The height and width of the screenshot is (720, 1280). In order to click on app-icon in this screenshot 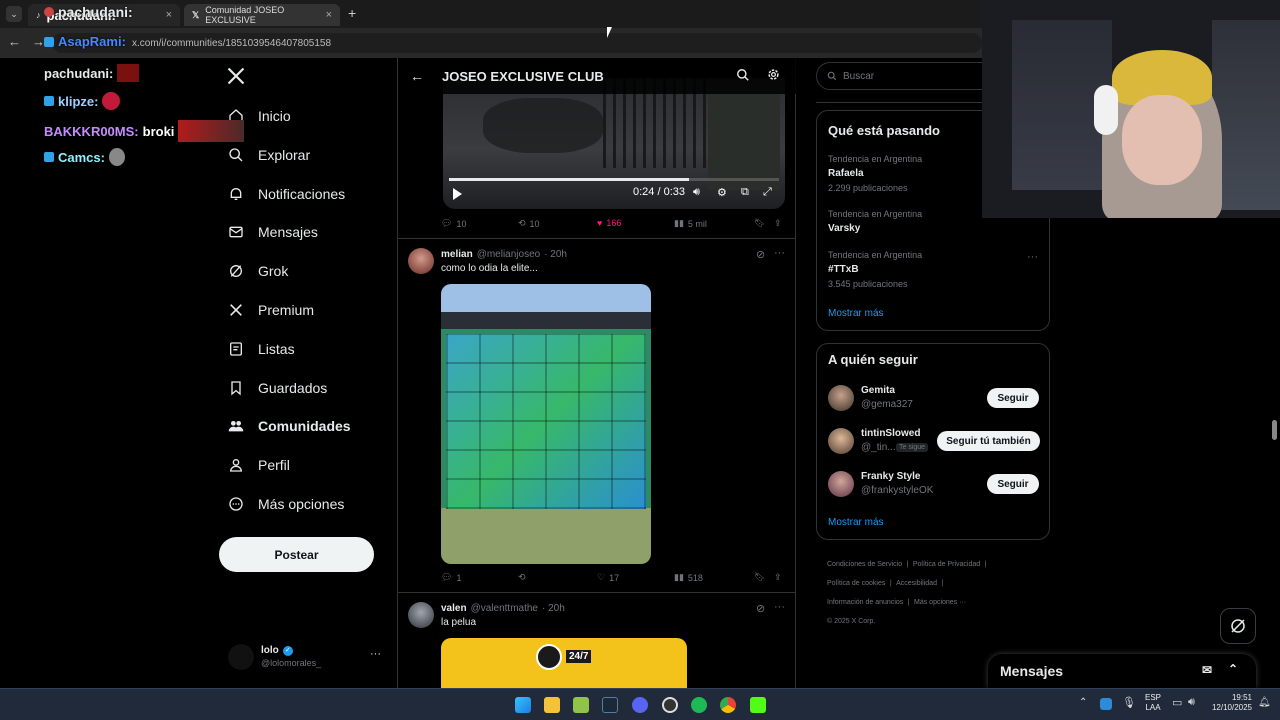, I will do `click(581, 705)`.